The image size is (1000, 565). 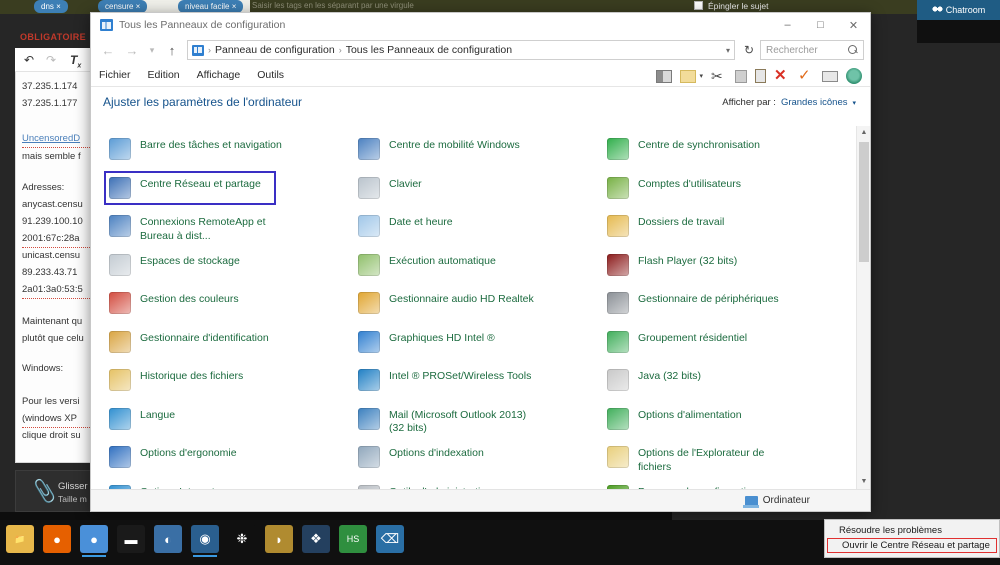 I want to click on search-input: Rechercher, so click(x=812, y=50).